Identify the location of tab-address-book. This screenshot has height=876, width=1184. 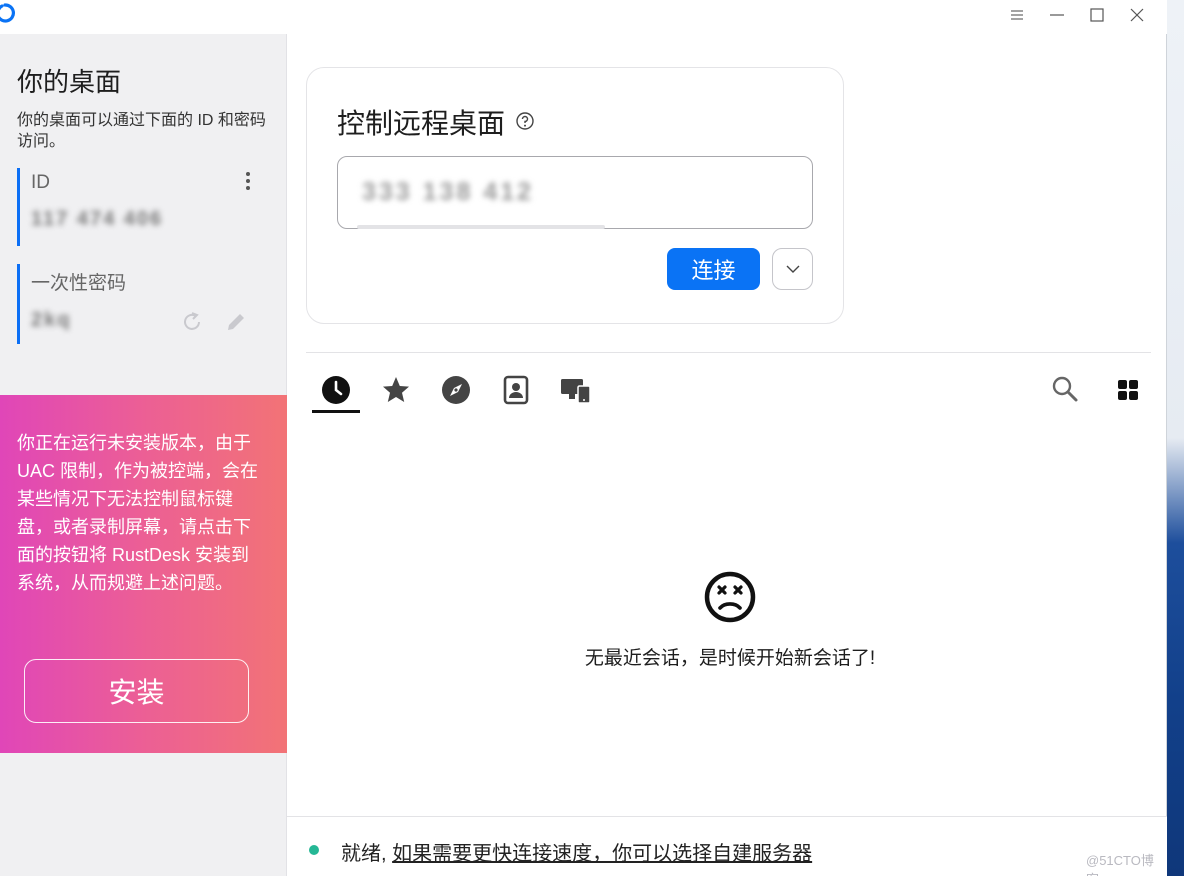
(516, 391).